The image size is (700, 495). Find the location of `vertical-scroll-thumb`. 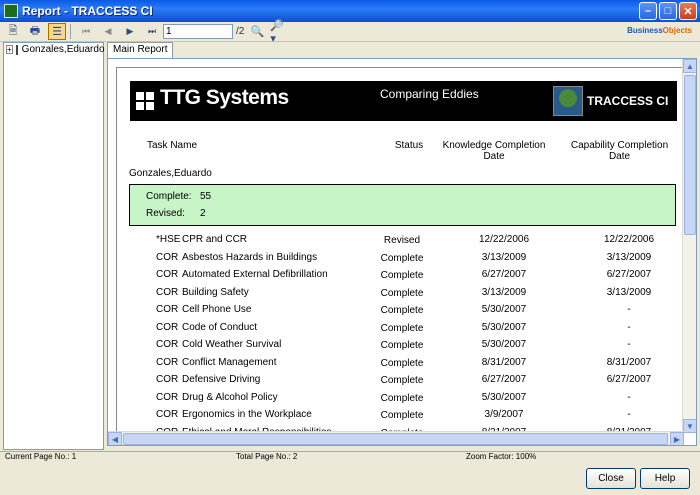

vertical-scroll-thumb is located at coordinates (690, 155).